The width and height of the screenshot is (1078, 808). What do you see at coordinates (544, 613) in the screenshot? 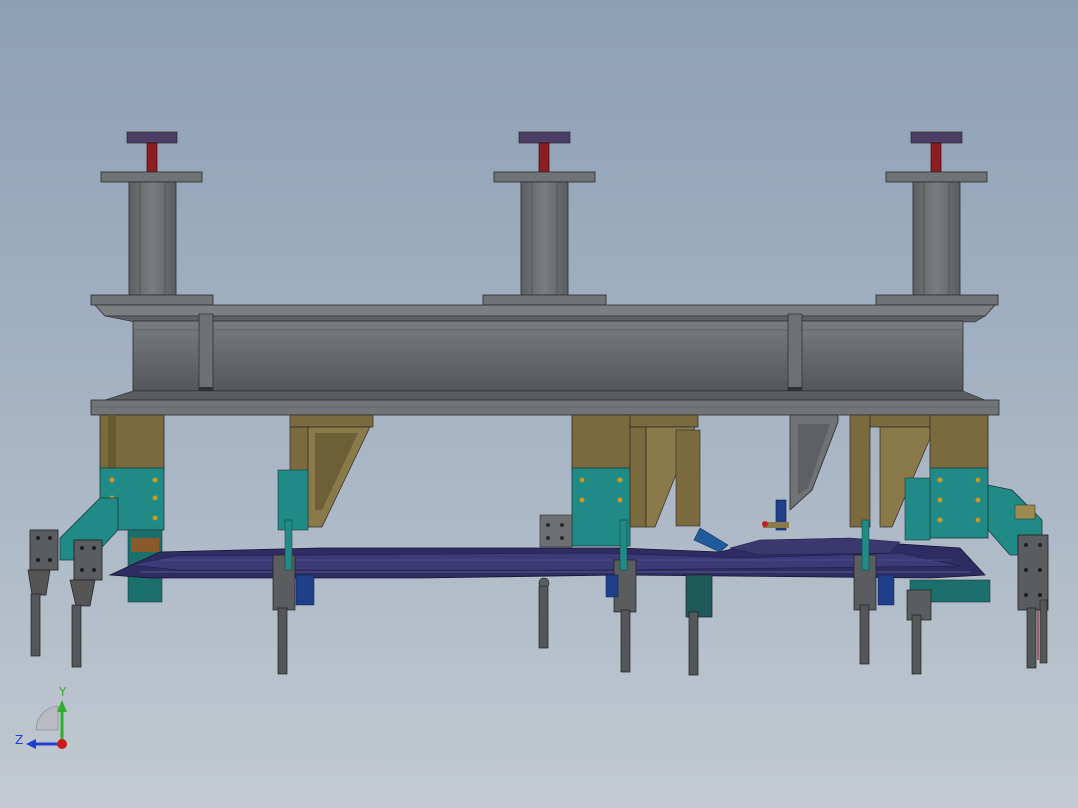
I see `locating-pin-rod-center` at bounding box center [544, 613].